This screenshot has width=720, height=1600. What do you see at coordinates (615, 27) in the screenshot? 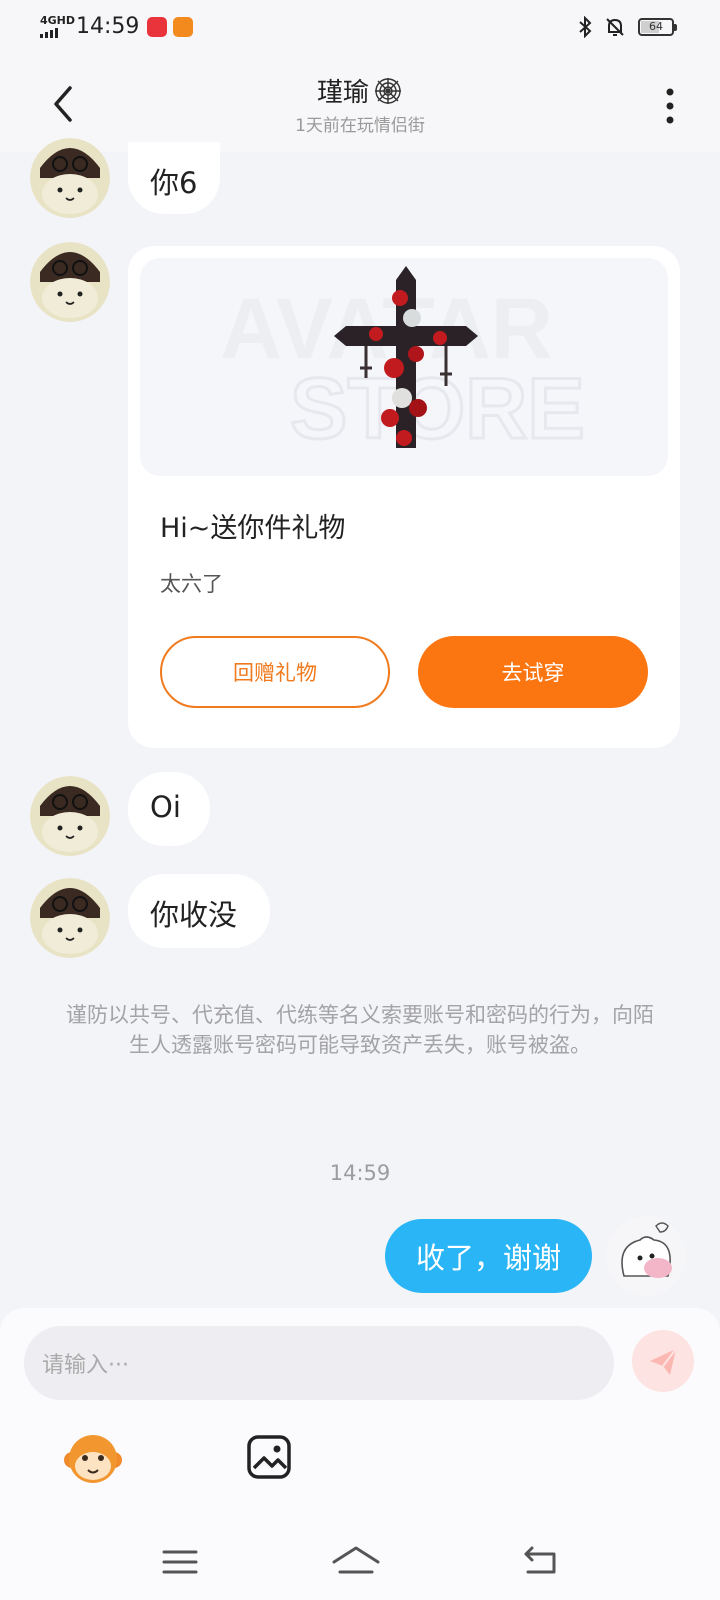
I see `mute-bell-icon` at bounding box center [615, 27].